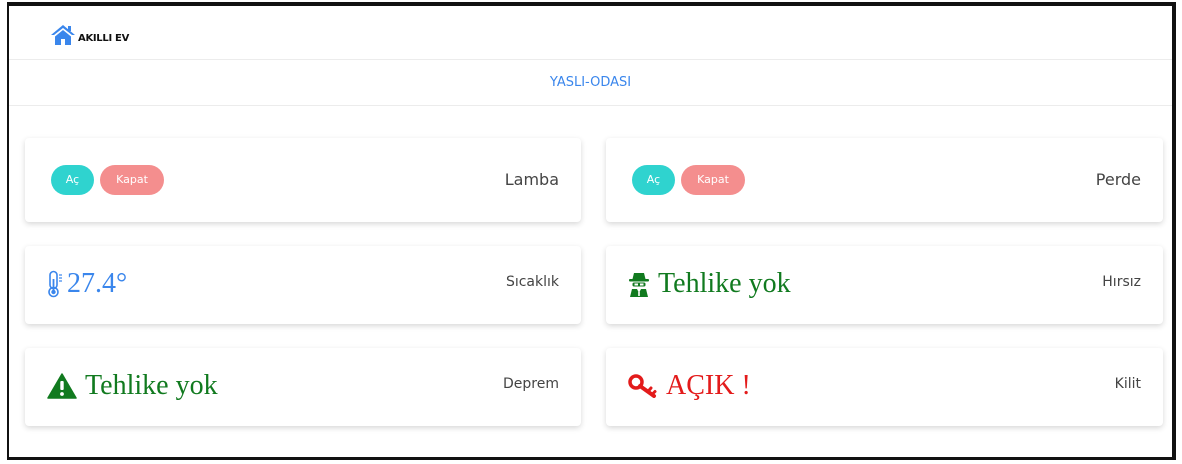  I want to click on home-icon, so click(63, 35).